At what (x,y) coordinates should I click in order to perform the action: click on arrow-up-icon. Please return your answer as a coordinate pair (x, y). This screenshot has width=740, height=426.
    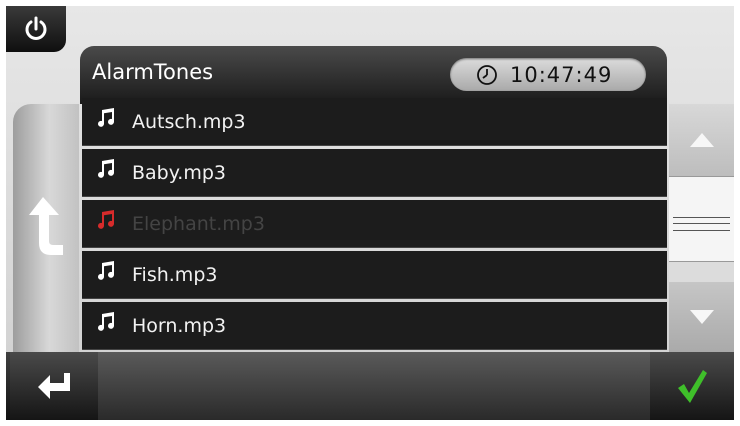
    Looking at the image, I should click on (701, 140).